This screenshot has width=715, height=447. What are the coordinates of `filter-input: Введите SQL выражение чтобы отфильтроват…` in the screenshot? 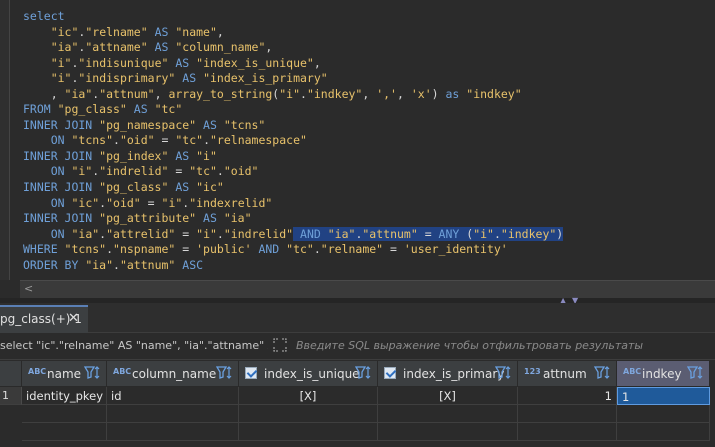 It's located at (469, 345).